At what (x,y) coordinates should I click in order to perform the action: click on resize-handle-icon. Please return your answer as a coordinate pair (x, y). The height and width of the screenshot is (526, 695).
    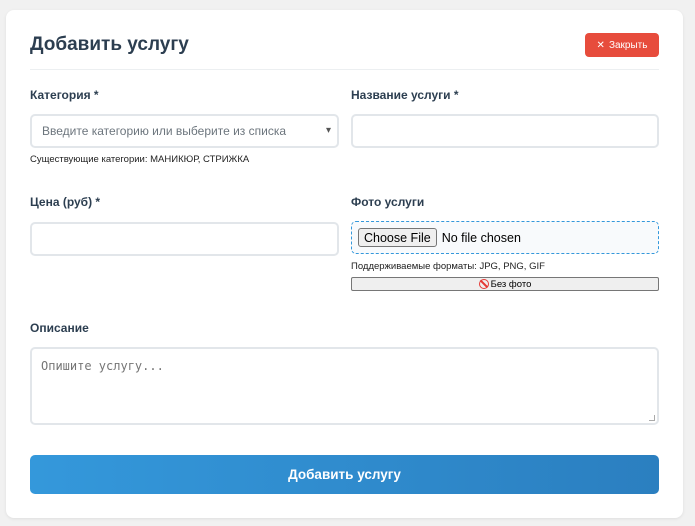
    Looking at the image, I should click on (652, 418).